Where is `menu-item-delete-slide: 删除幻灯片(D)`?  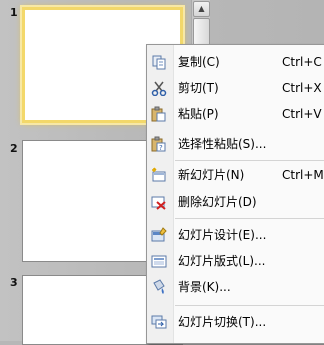
menu-item-delete-slide: 删除幻灯片(D) is located at coordinates (235, 202).